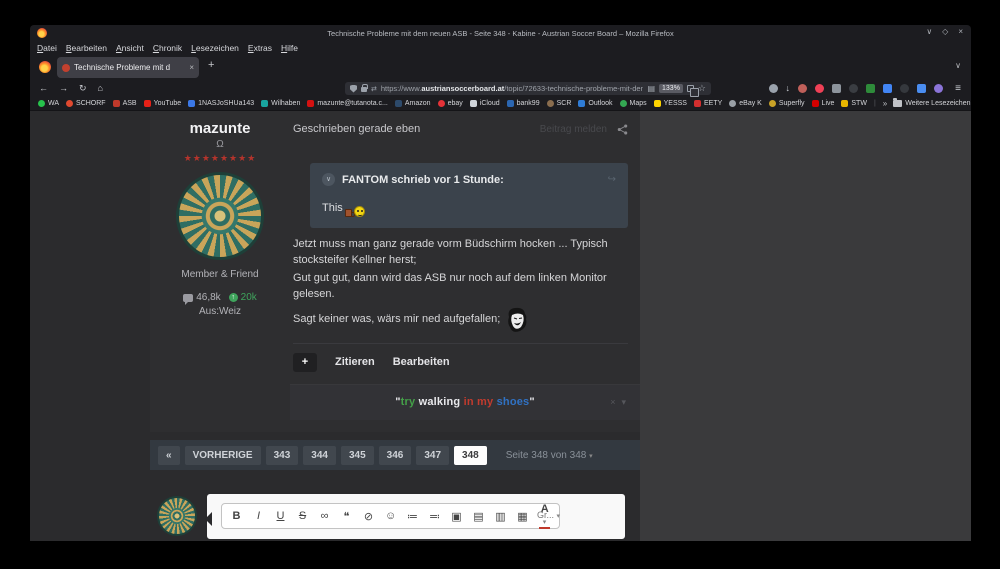 The height and width of the screenshot is (569, 1000). What do you see at coordinates (130, 48) in the screenshot?
I see `menu-ansicht: Ansicht` at bounding box center [130, 48].